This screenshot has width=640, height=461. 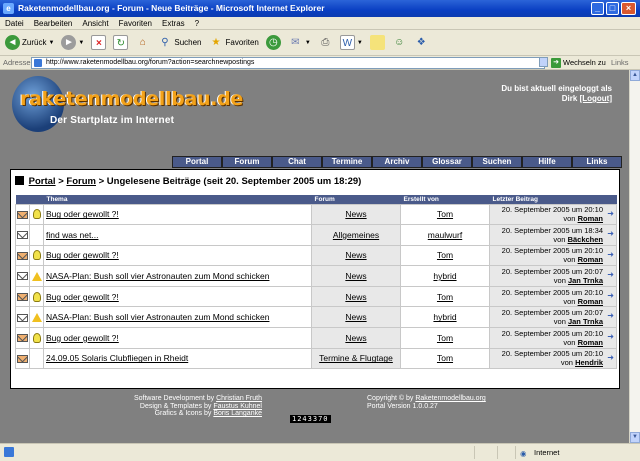 What do you see at coordinates (585, 239) in the screenshot?
I see `last-post-user: Bäckchen` at bounding box center [585, 239].